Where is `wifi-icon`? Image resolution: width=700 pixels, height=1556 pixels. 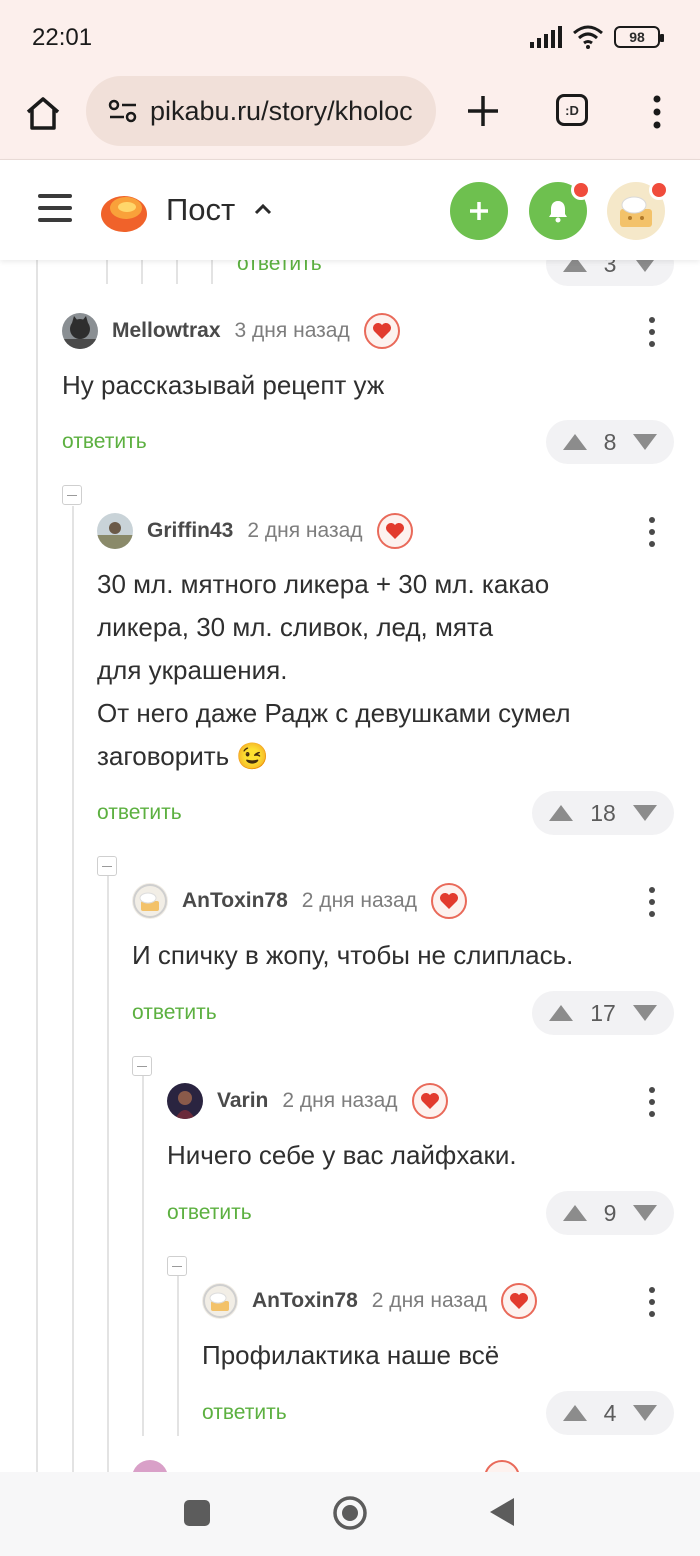 wifi-icon is located at coordinates (588, 37).